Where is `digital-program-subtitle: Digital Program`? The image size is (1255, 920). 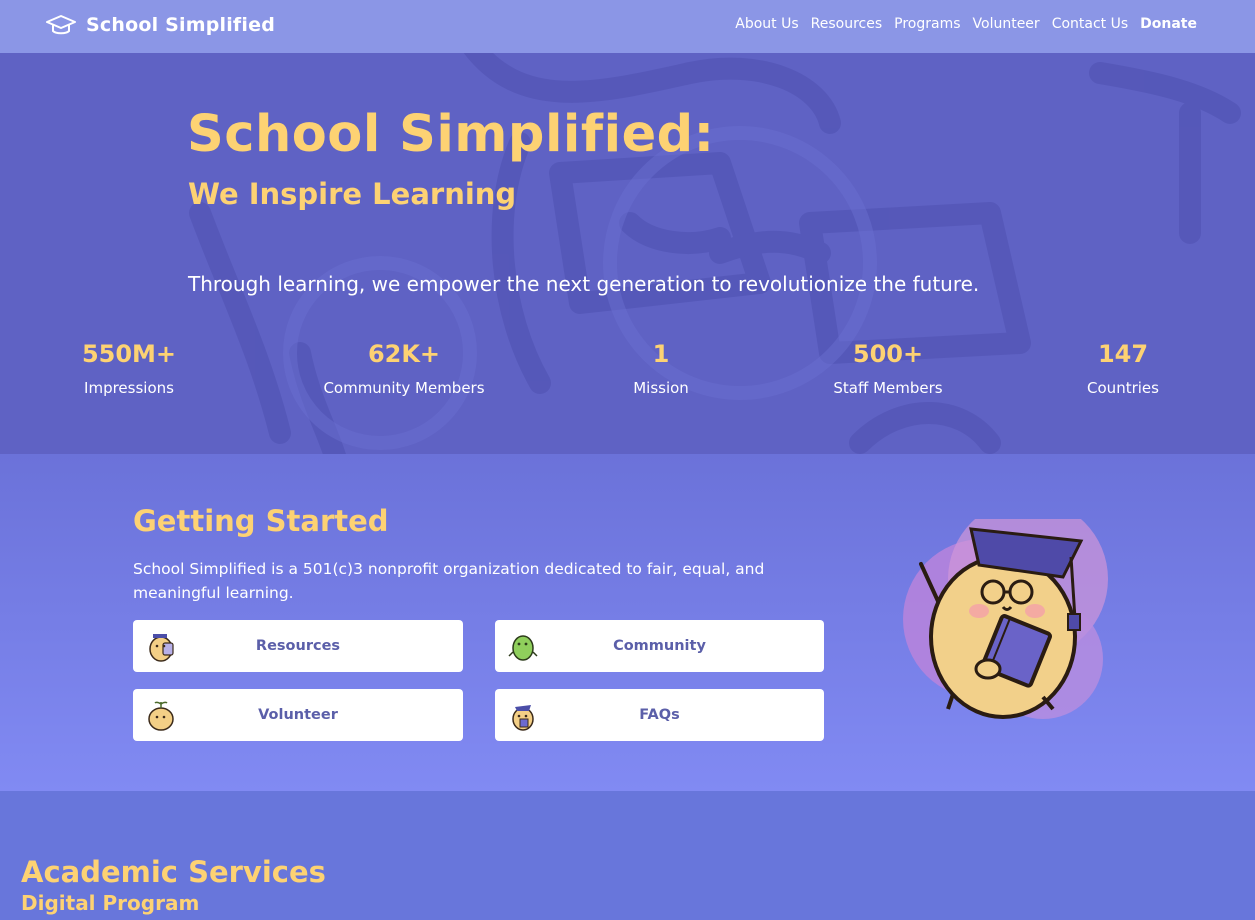 digital-program-subtitle: Digital Program is located at coordinates (110, 903).